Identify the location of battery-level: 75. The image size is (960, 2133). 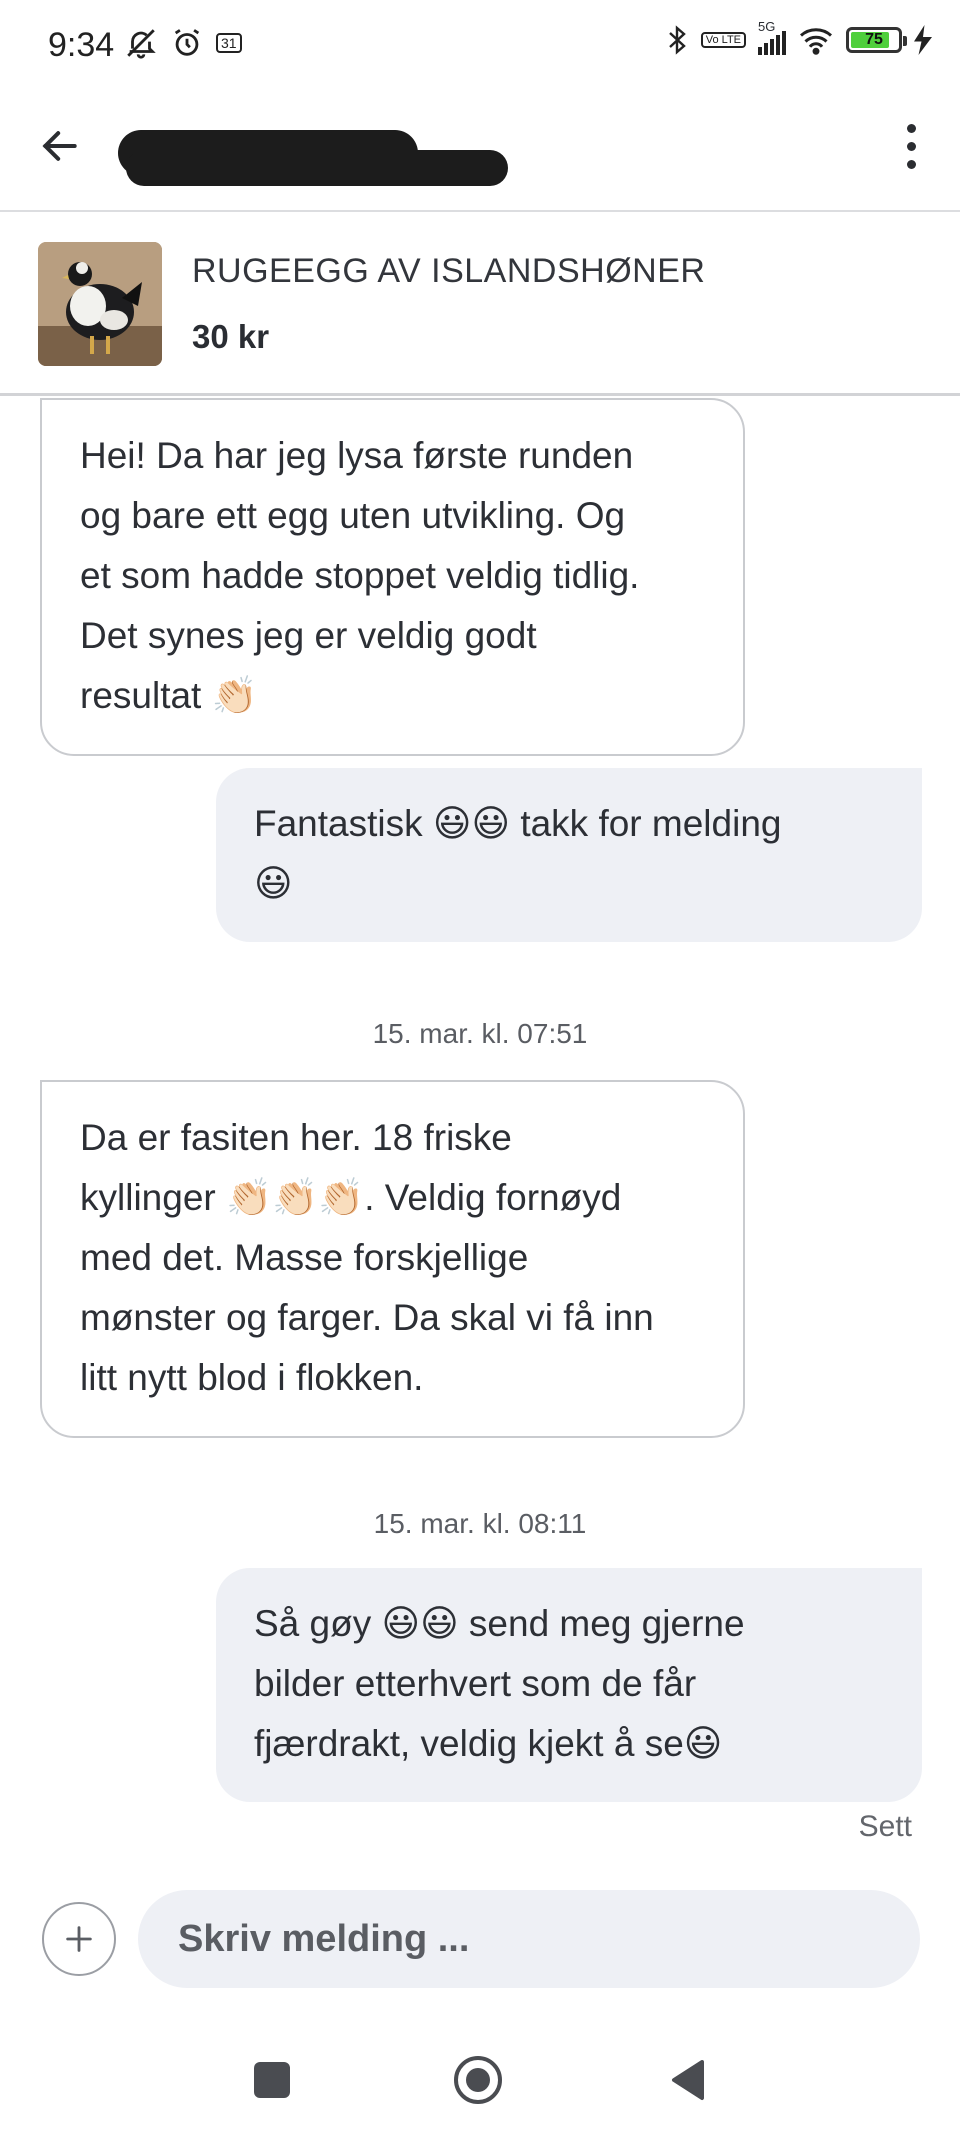
(874, 39).